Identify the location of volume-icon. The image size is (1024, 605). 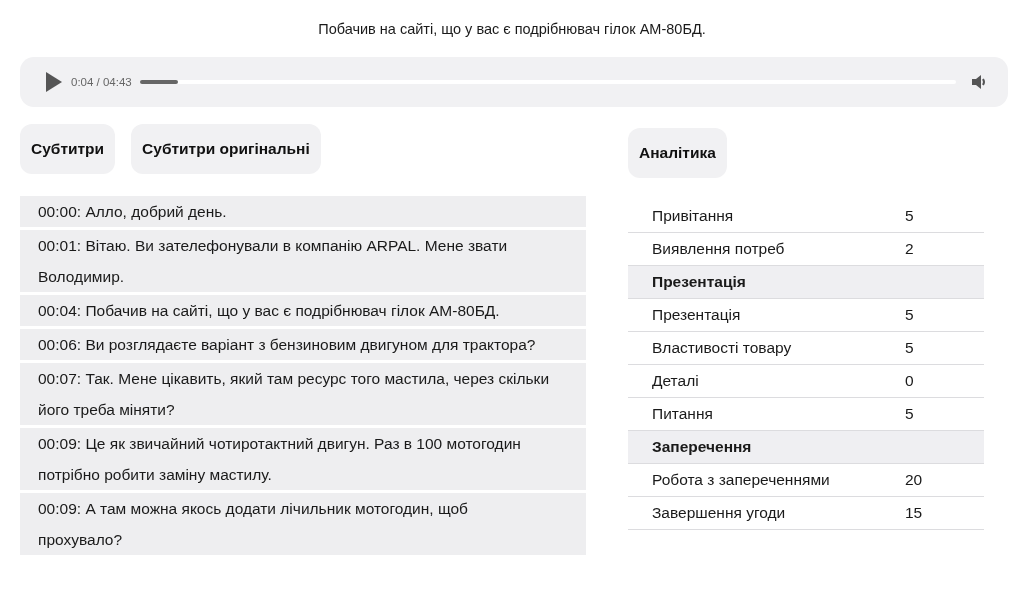
(980, 82).